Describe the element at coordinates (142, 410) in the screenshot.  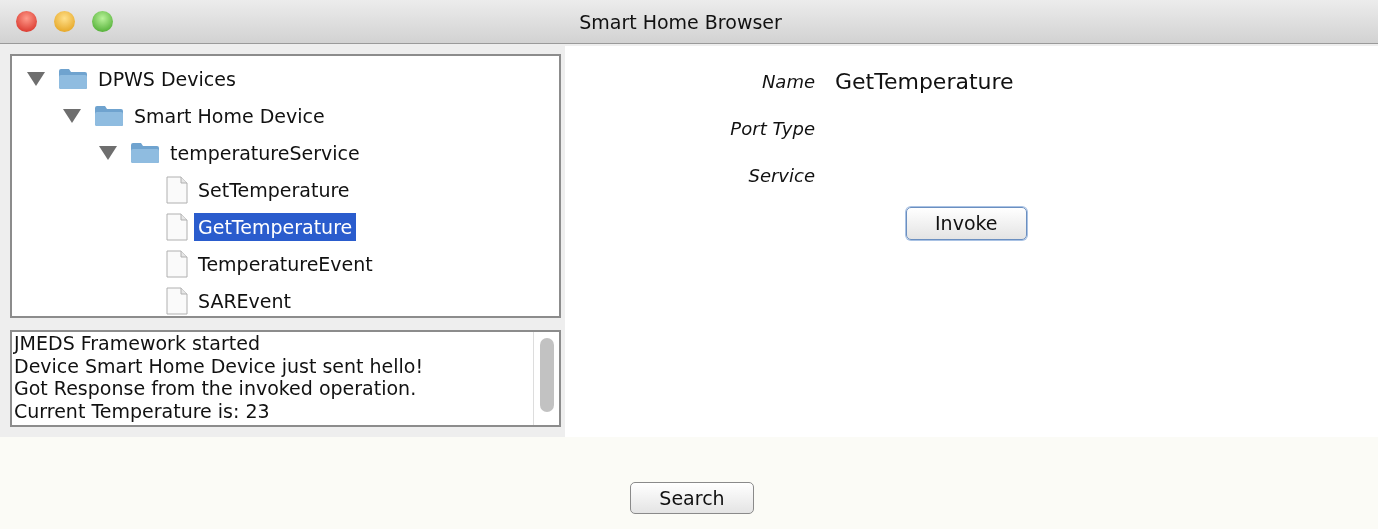
I see `log-line: Current Temperature is: 23` at that location.